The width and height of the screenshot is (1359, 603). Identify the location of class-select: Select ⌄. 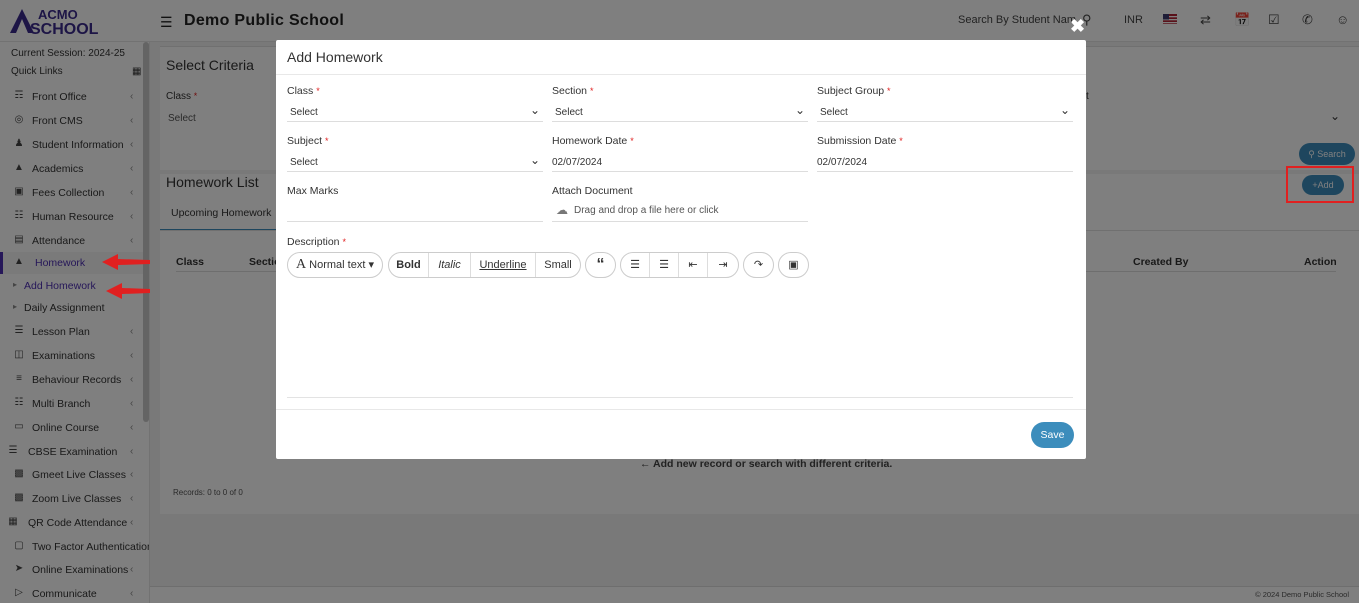
(415, 112).